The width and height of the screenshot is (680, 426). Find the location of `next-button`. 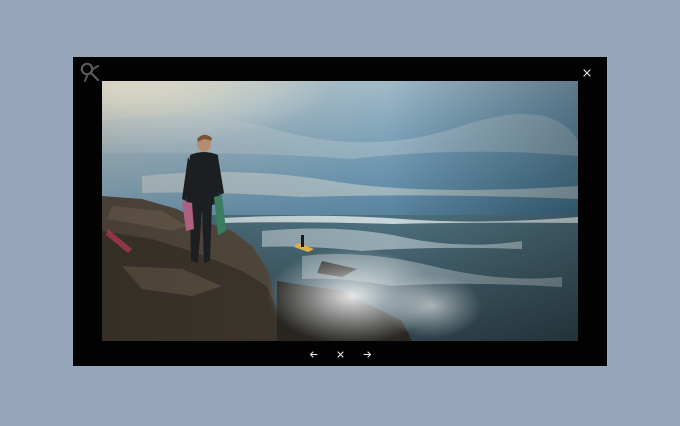

next-button is located at coordinates (367, 354).